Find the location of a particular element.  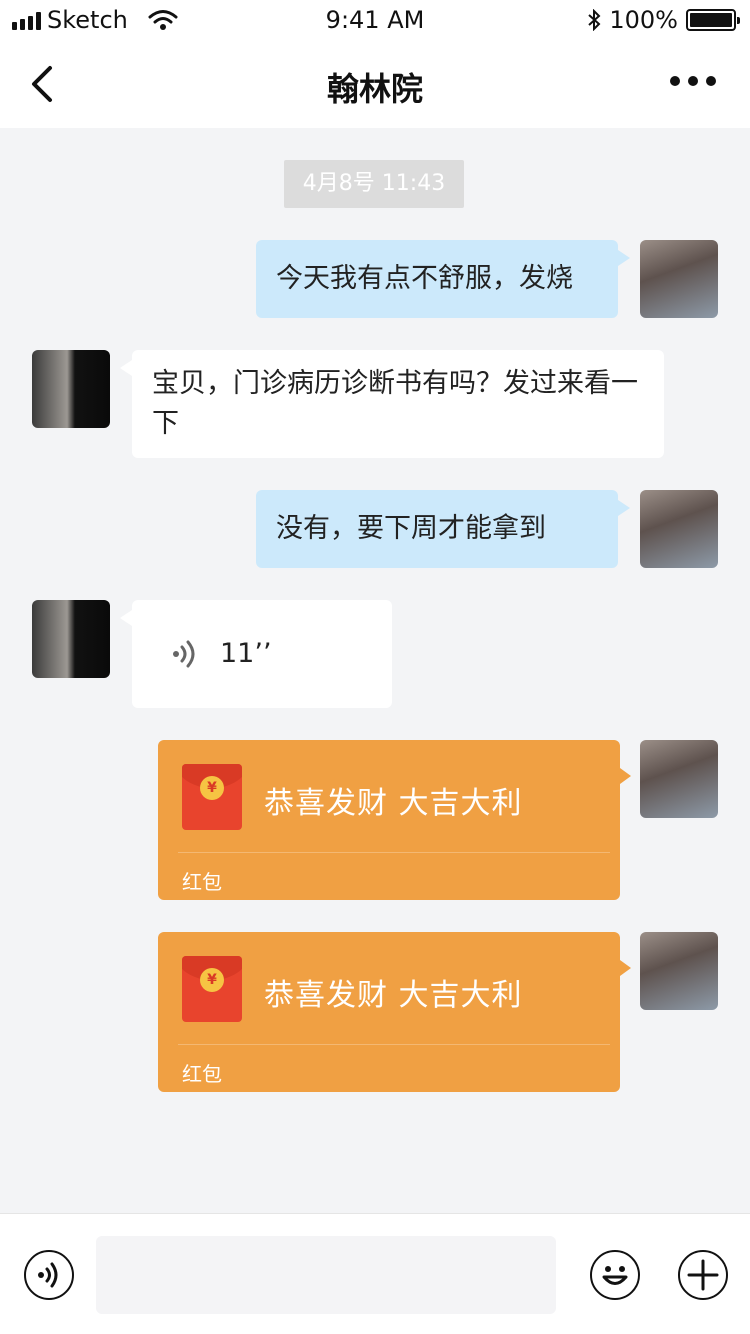

more-button is located at coordinates (693, 81).